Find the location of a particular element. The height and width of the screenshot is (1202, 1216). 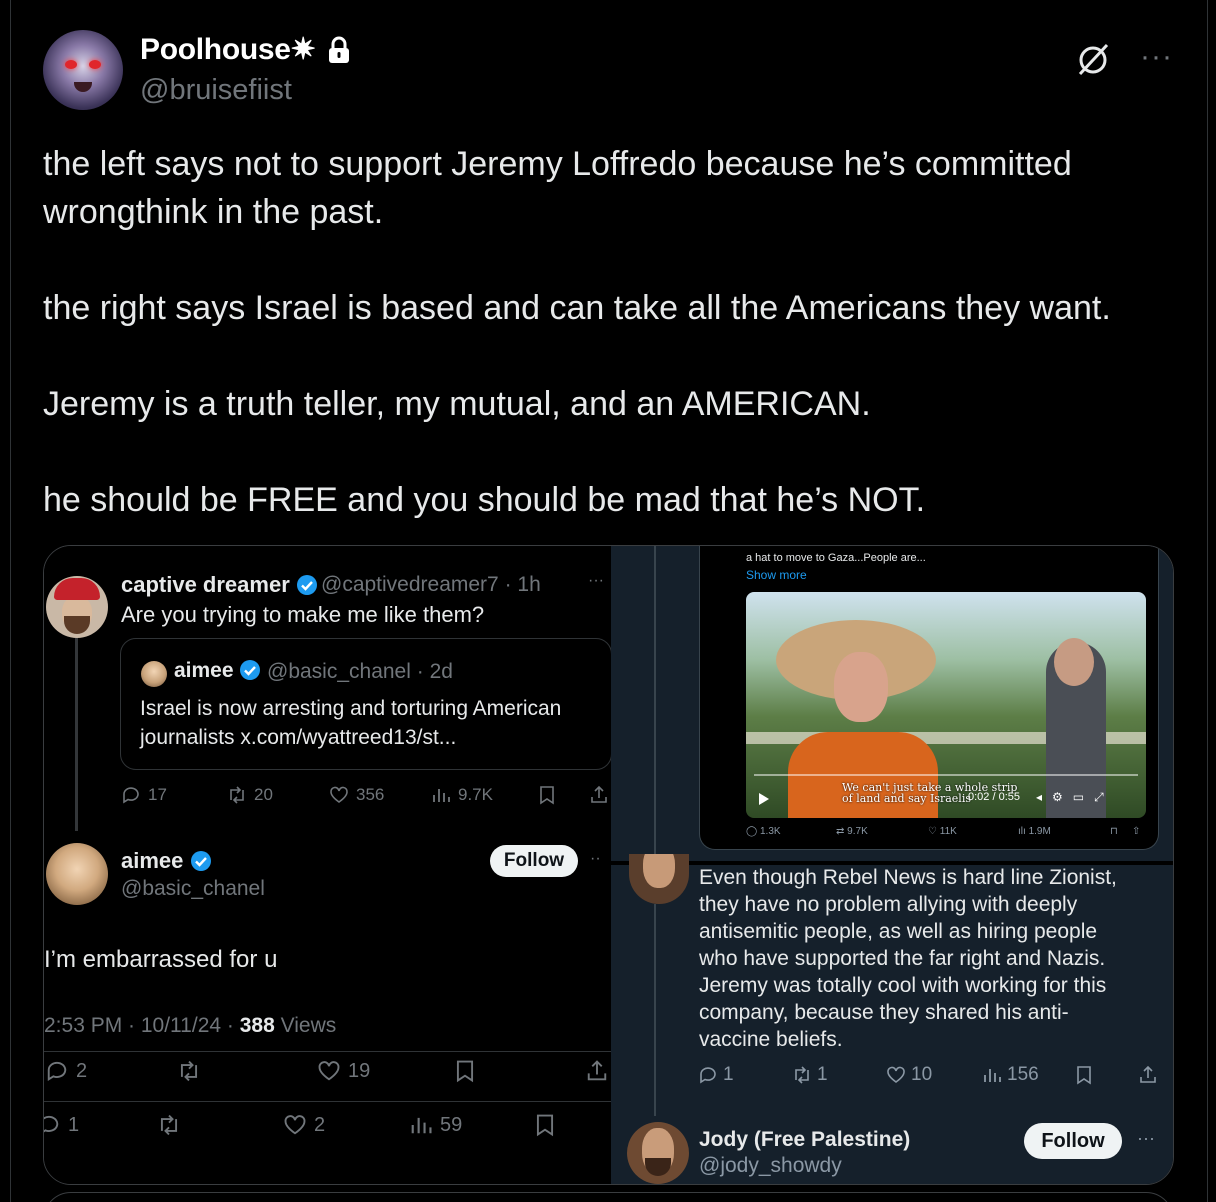

quote-author-name: aimee is located at coordinates (217, 671).